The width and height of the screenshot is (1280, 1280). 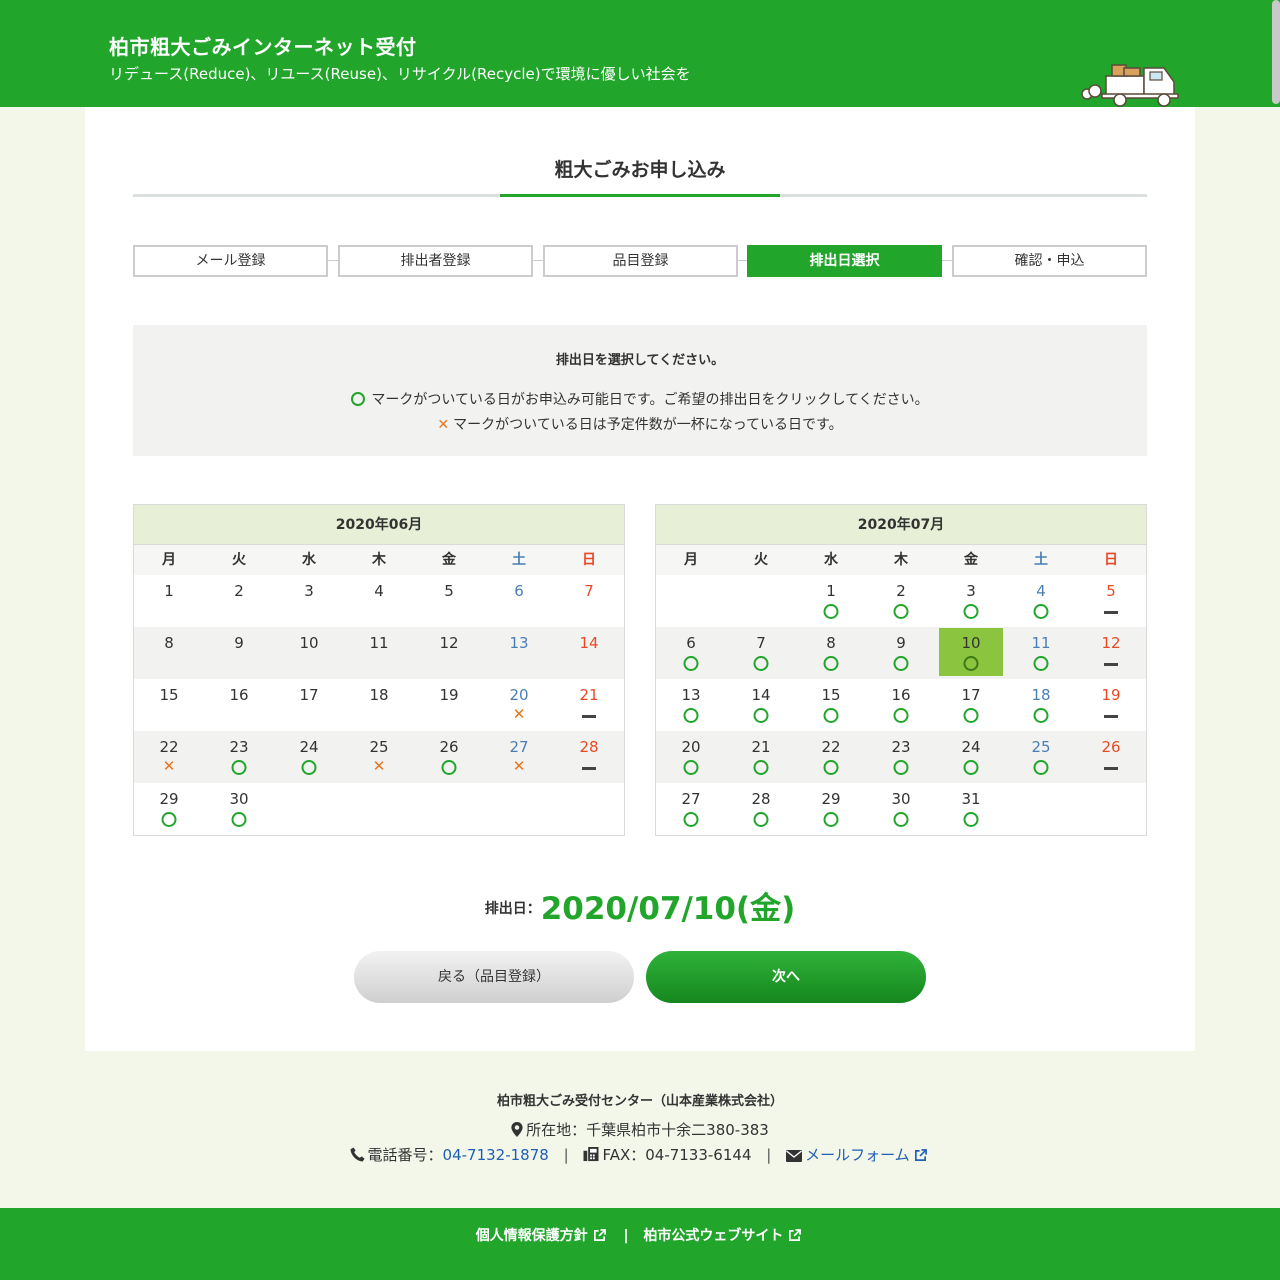 I want to click on footer-phone-link: 04-7132-1878, so click(x=496, y=1155).